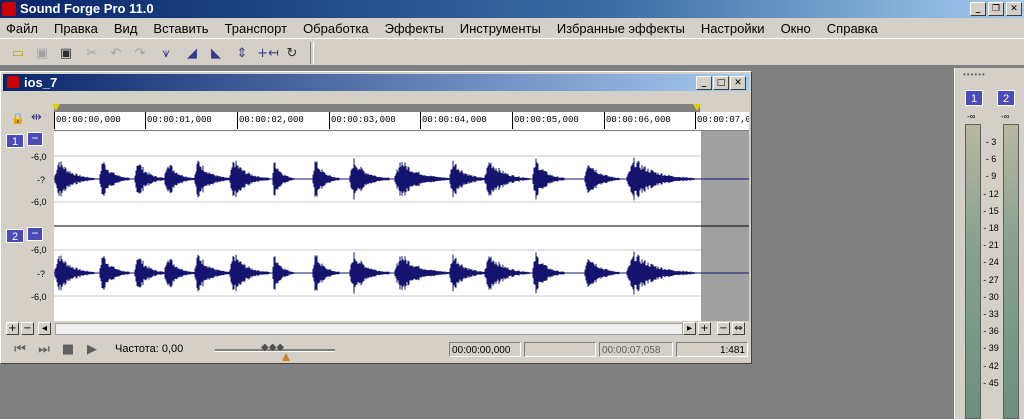  Describe the element at coordinates (149, 349) in the screenshot. I see `frequency-label: Частота: 0,00` at that location.